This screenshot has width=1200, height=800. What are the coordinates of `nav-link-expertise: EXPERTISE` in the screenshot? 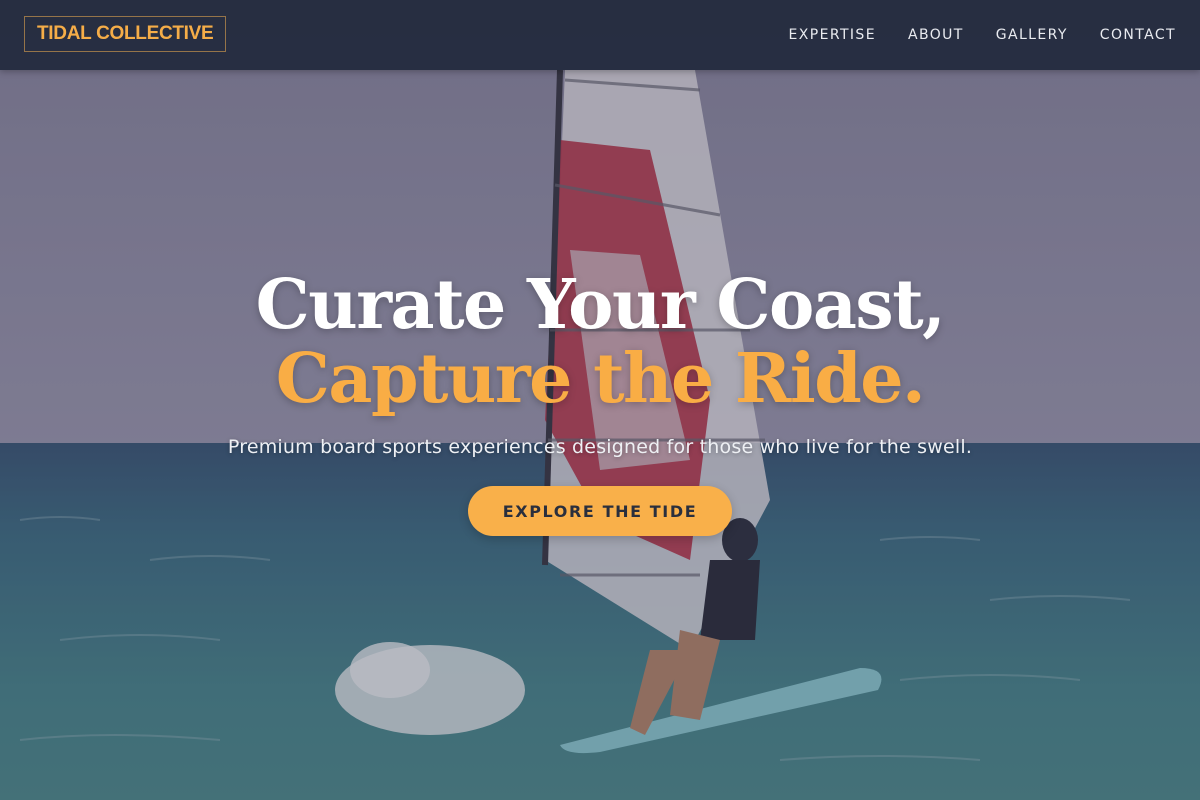 It's located at (832, 35).